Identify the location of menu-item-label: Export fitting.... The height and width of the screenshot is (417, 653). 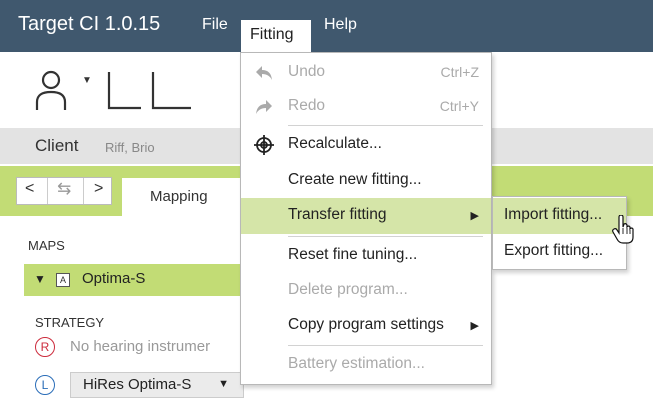
(554, 250).